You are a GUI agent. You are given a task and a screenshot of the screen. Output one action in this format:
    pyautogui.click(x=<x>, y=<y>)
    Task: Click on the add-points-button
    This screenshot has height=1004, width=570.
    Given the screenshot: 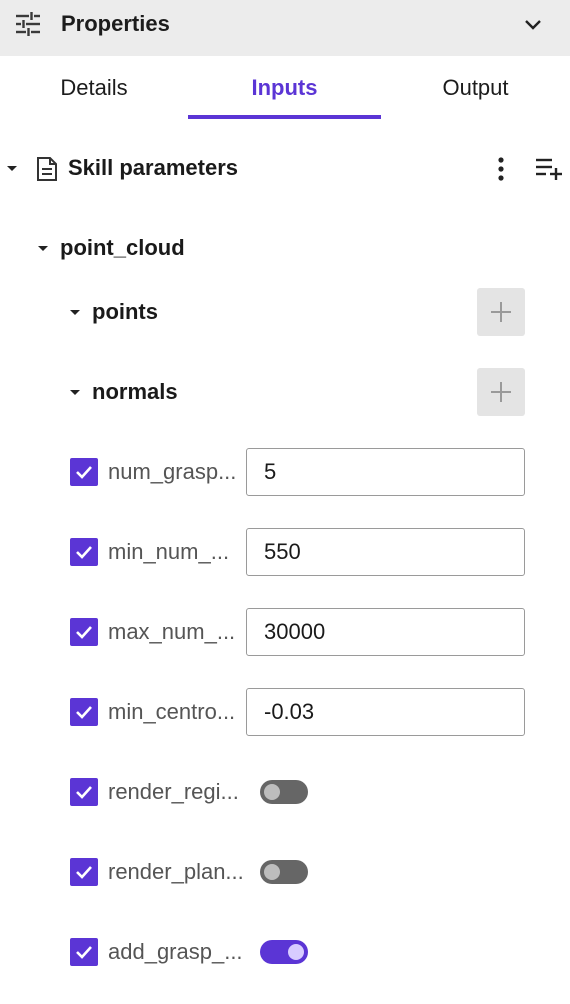 What is the action you would take?
    pyautogui.click(x=501, y=312)
    